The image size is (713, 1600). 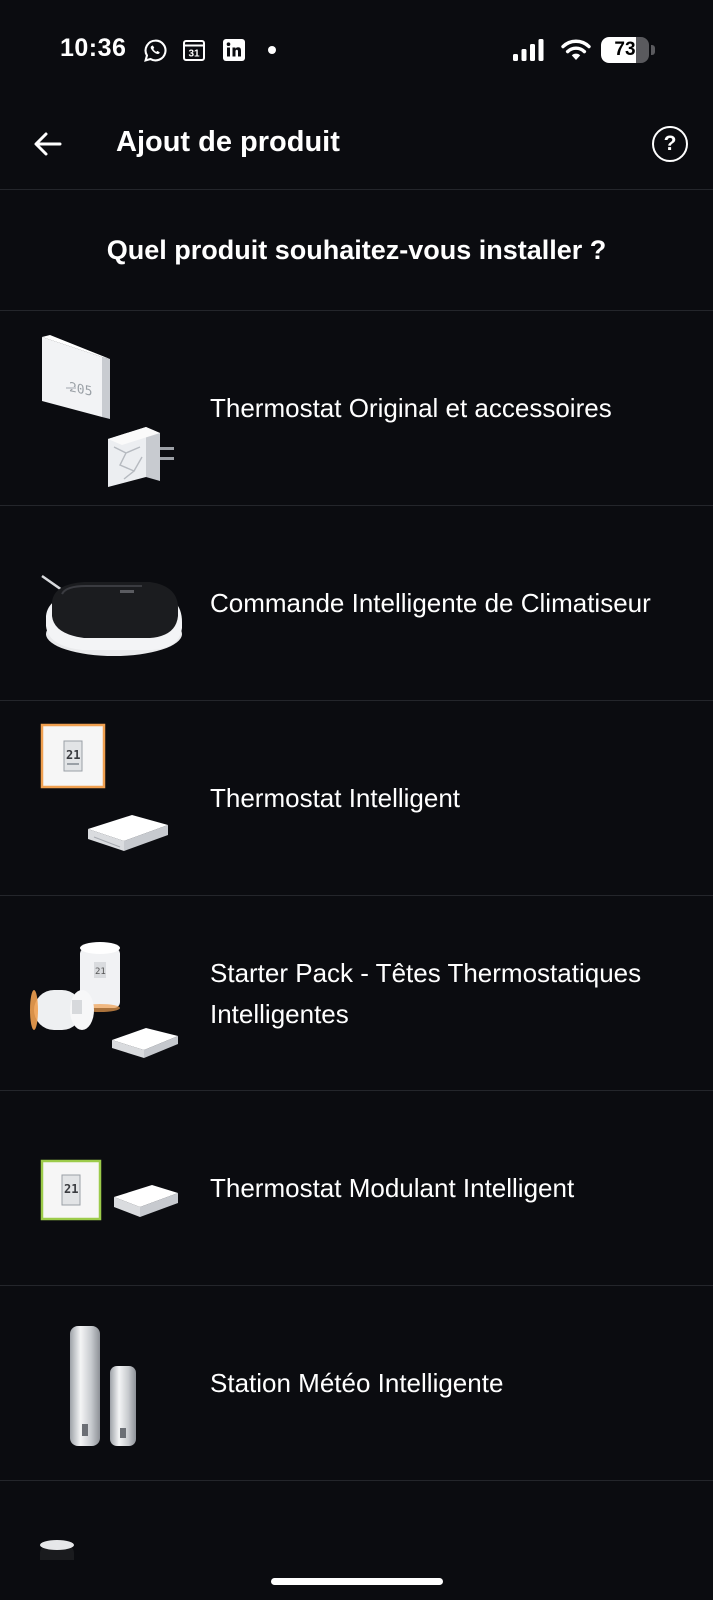 I want to click on calendar-day: 31, so click(x=194, y=54).